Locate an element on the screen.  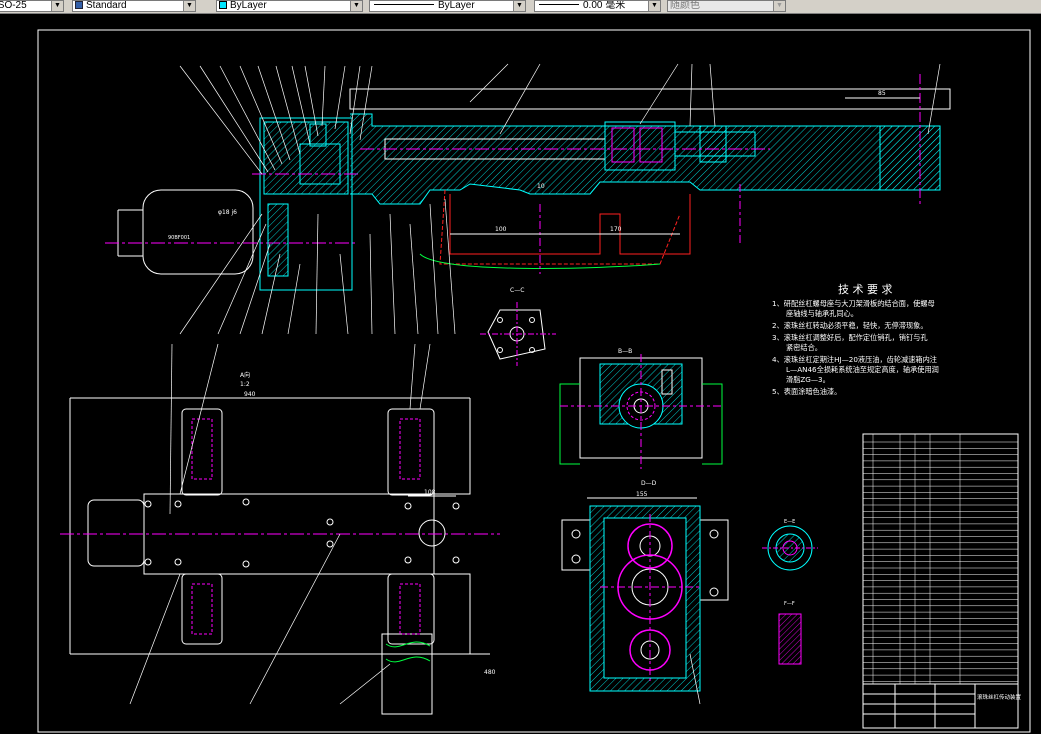
section-d-d: D—D 155 is located at coordinates (645, 586).